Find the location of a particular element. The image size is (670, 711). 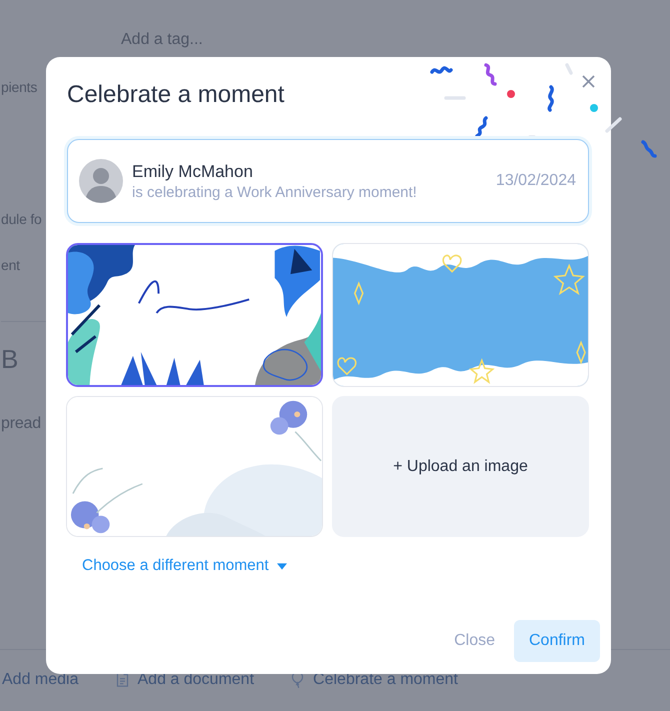

avatar-silhouette is located at coordinates (101, 181).